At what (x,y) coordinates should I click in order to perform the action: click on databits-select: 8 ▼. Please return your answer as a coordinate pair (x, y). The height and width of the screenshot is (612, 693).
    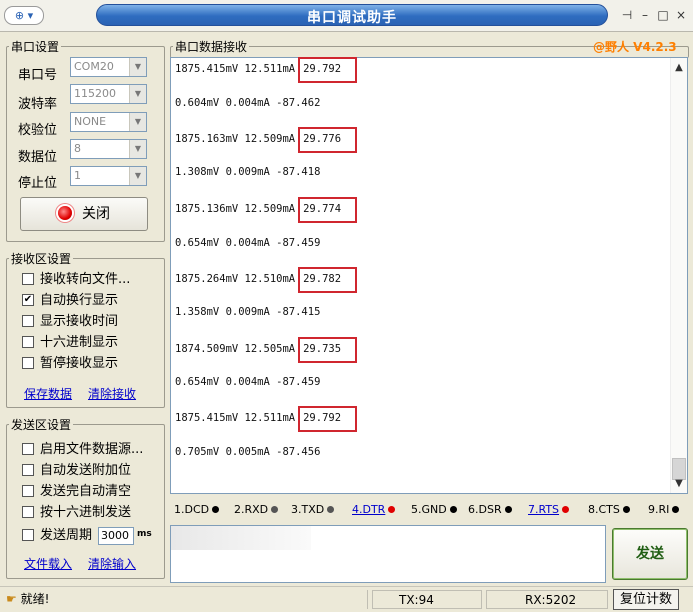
    Looking at the image, I should click on (108, 149).